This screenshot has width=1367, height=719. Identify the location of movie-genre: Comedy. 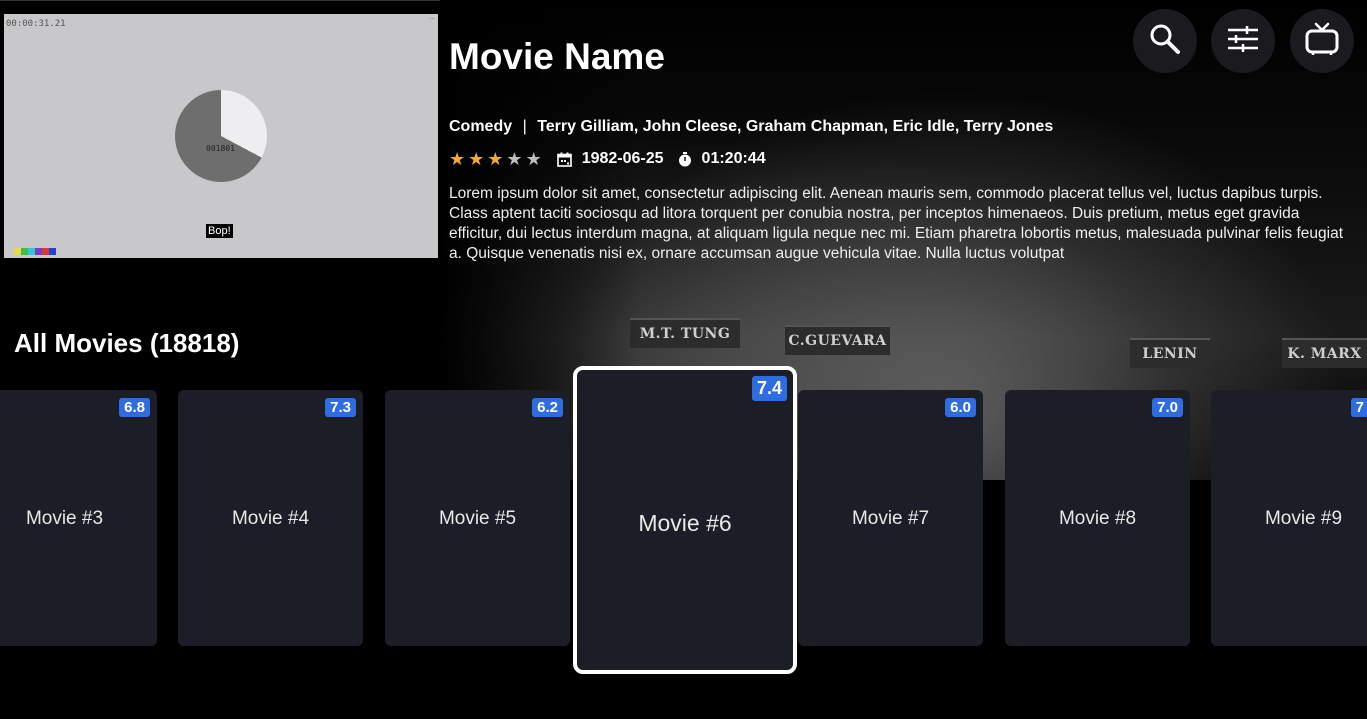
(481, 126).